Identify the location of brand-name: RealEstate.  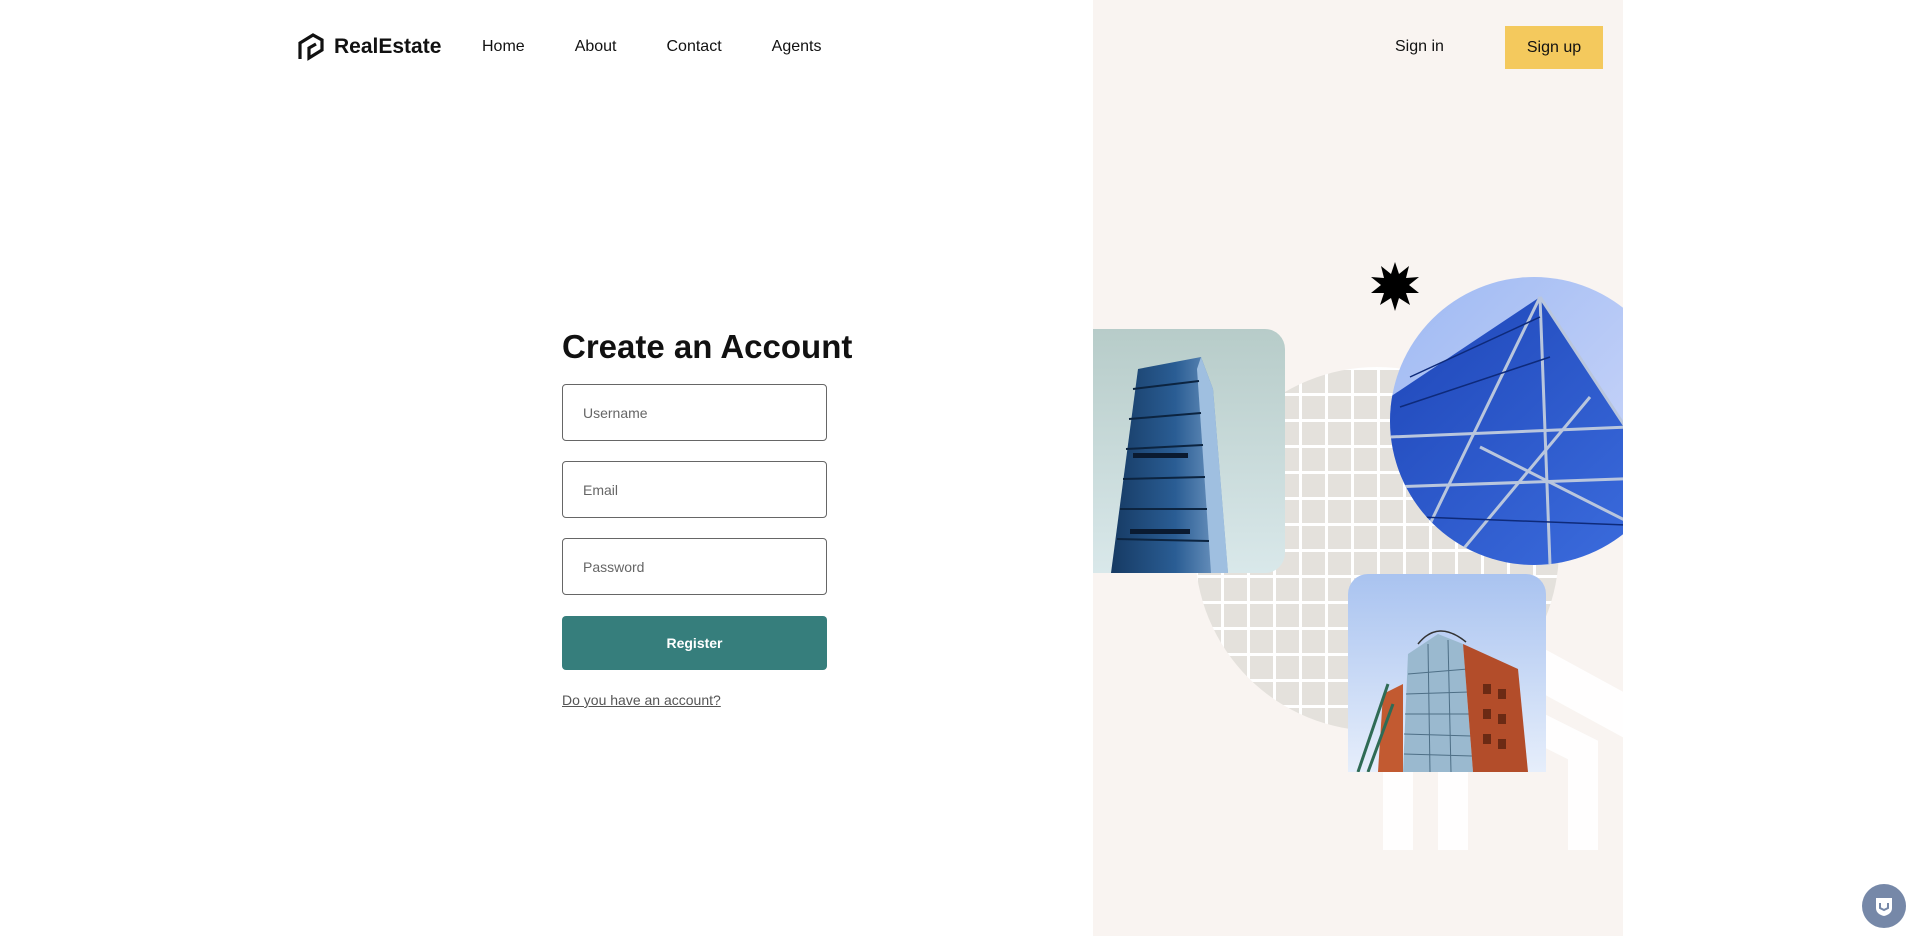
(388, 46).